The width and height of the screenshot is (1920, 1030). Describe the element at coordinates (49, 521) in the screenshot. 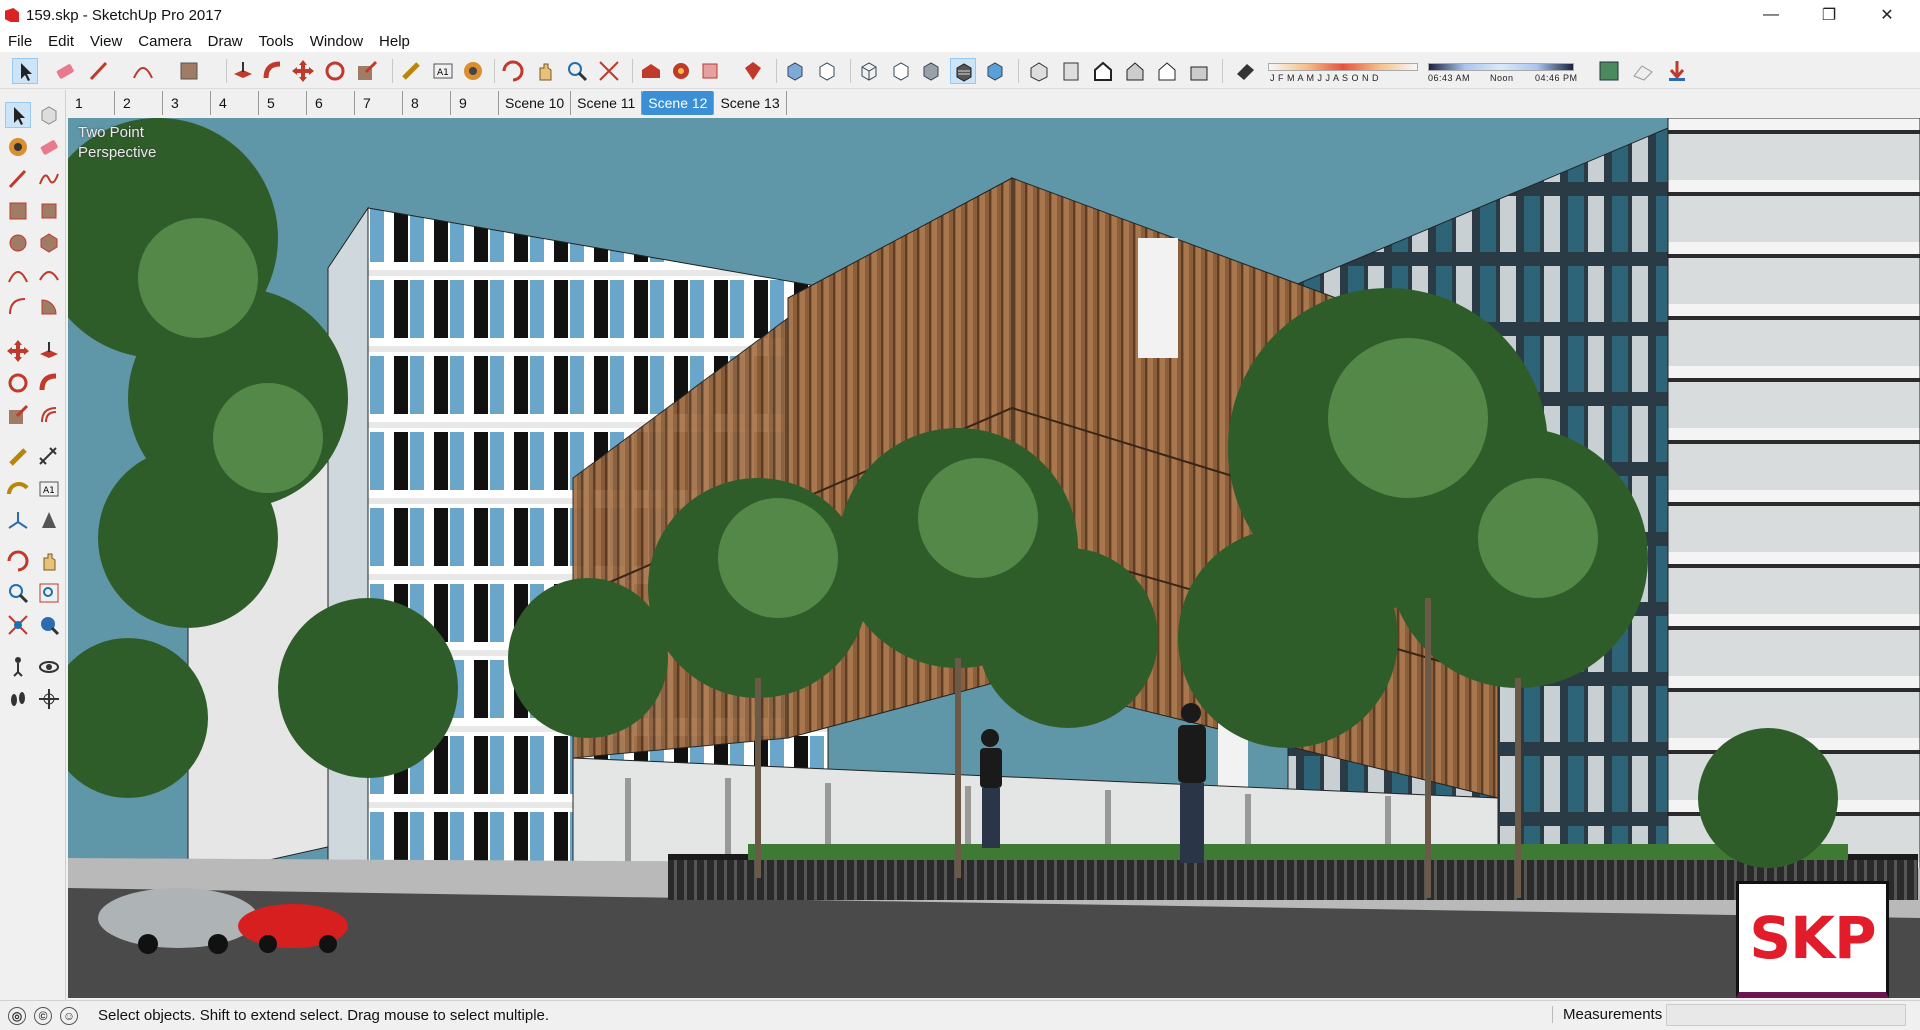

I see `section-plane-icon` at that location.